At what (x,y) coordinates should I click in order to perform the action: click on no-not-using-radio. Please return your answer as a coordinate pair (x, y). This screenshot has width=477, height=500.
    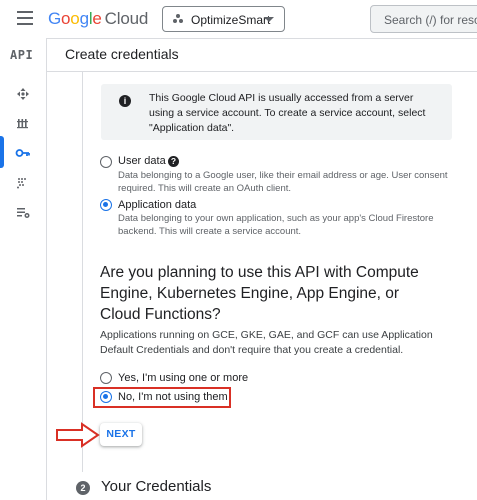
    Looking at the image, I should click on (106, 397).